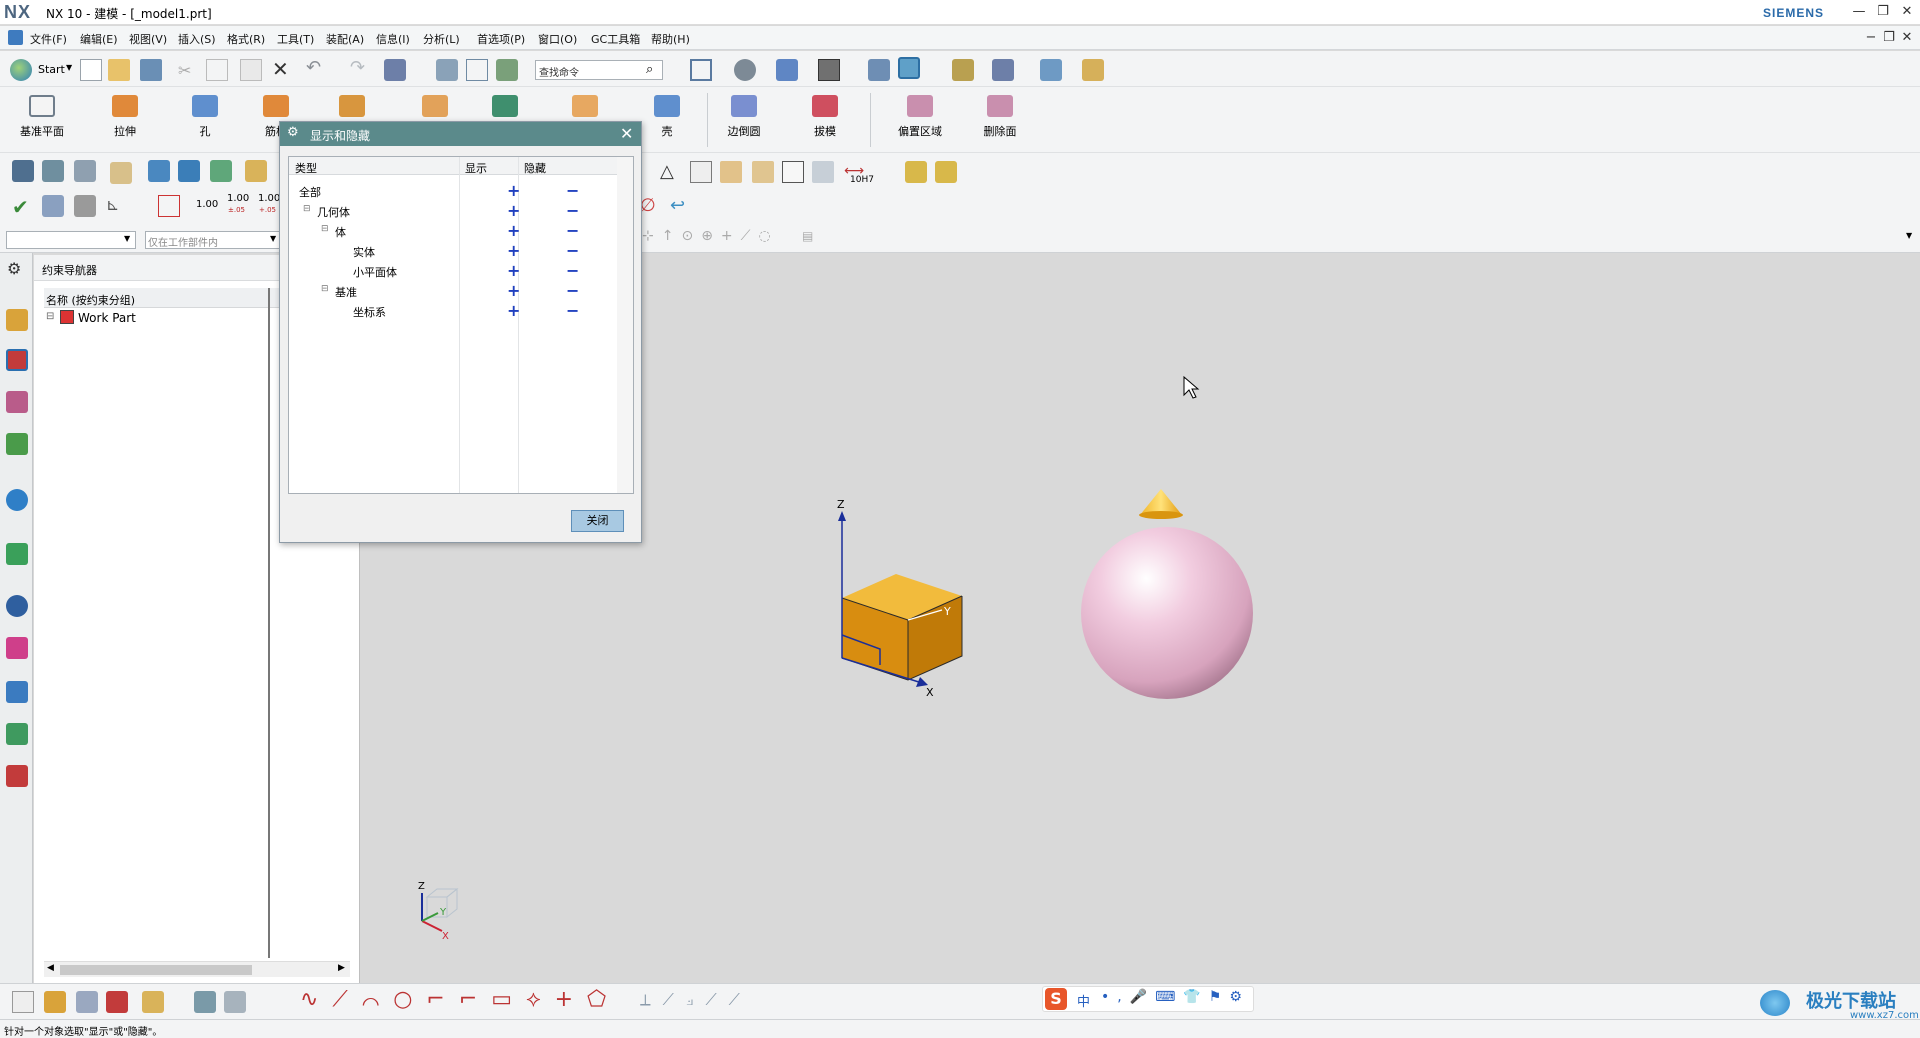  Describe the element at coordinates (1907, 38) in the screenshot. I see `doc-close-button: ✕` at that location.